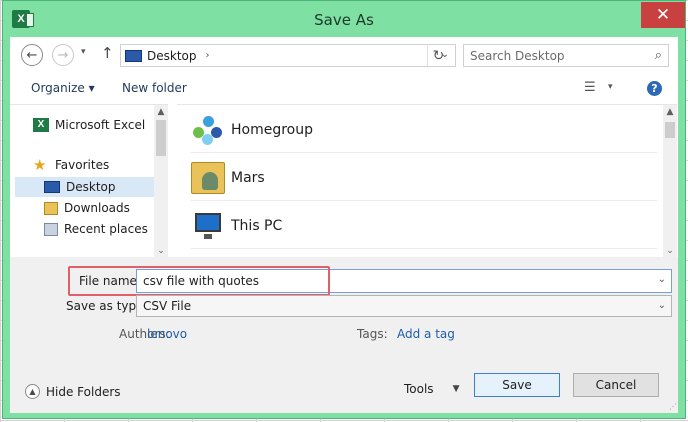 Image resolution: width=688 pixels, height=422 pixels. Describe the element at coordinates (419, 389) in the screenshot. I see `tools-label: Tools` at that location.